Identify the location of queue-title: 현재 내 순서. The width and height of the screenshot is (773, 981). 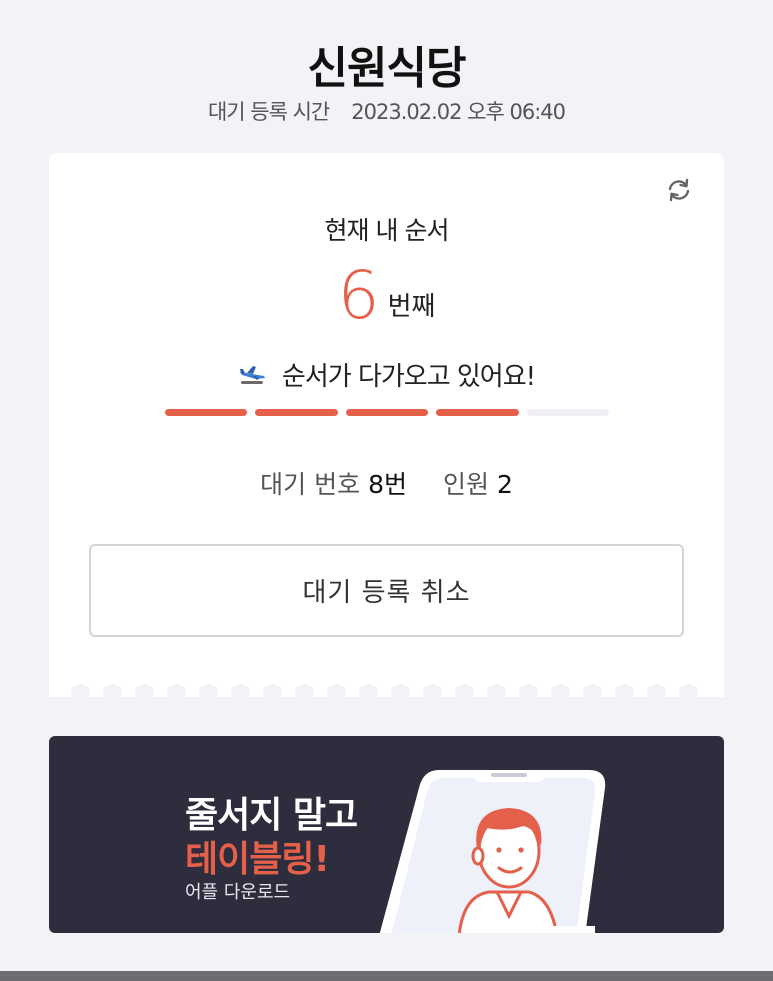
(387, 230).